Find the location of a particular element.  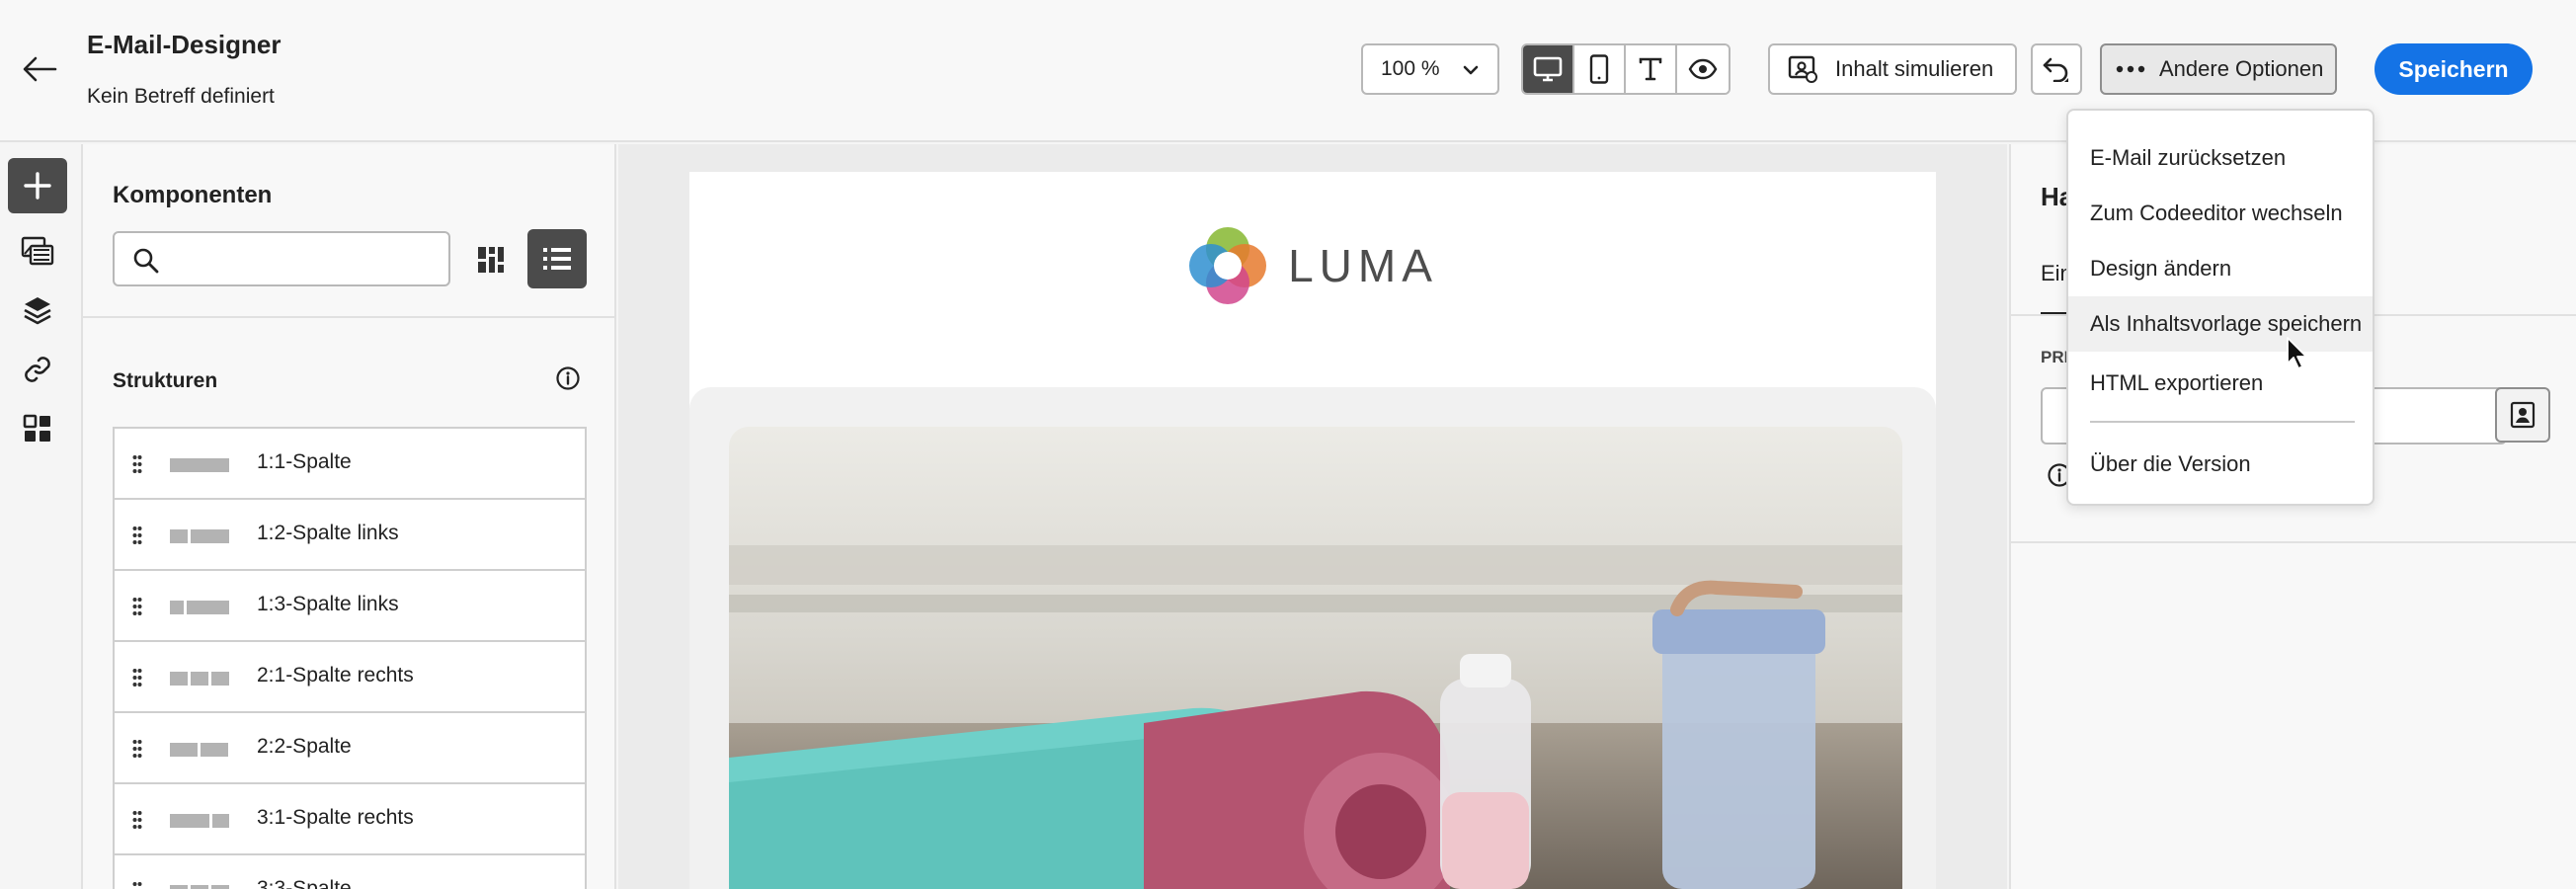

undo-button is located at coordinates (2056, 69).